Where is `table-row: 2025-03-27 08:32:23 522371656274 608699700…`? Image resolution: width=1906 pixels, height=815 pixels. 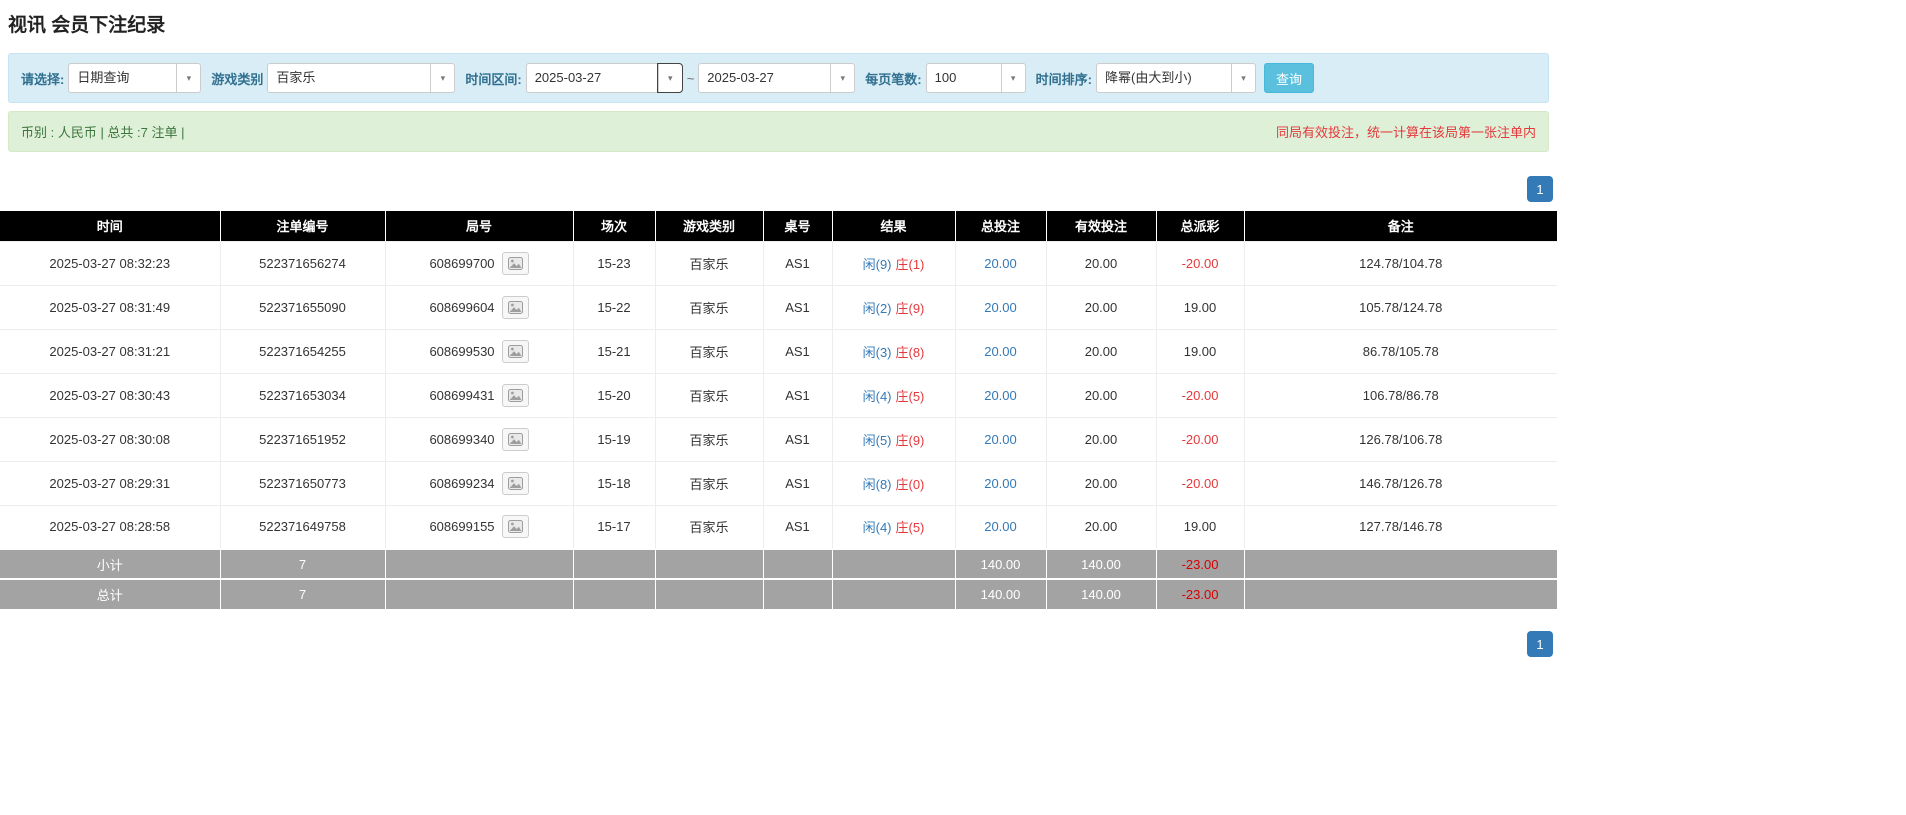
table-row: 2025-03-27 08:32:23 522371656274 608699700… is located at coordinates (778, 263).